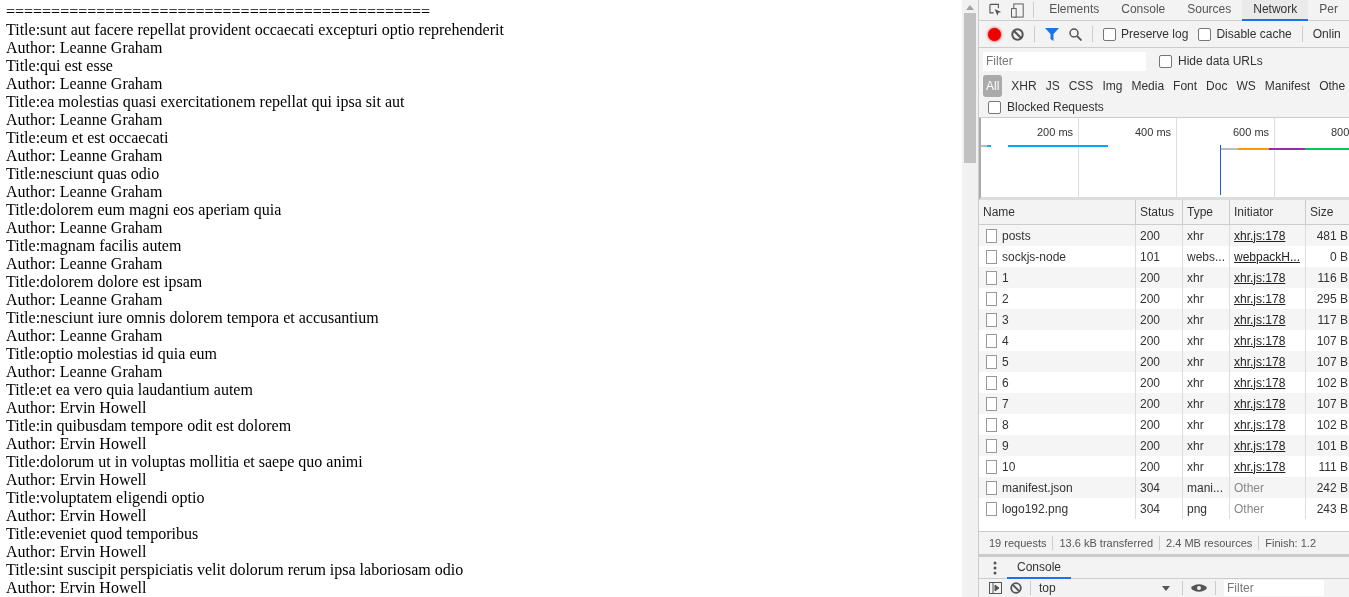 This screenshot has height=597, width=1349. What do you see at coordinates (1005, 340) in the screenshot?
I see `request-name: 4` at bounding box center [1005, 340].